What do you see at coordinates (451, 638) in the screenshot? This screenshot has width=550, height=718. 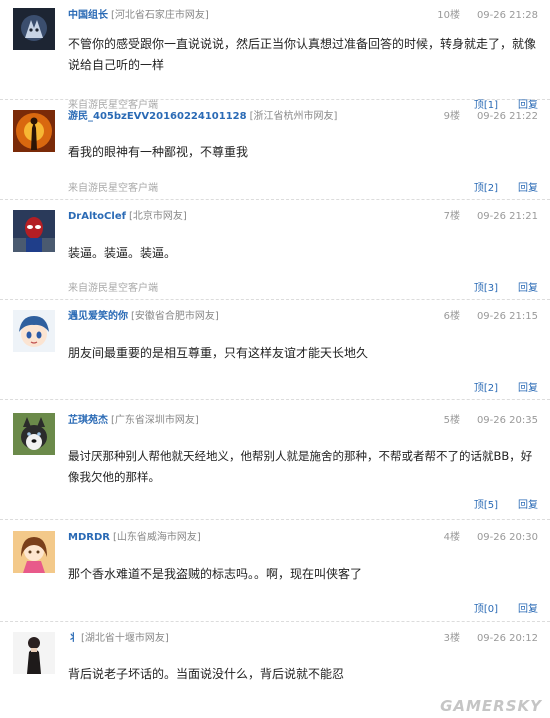 I see `floor-number: 3楼` at bounding box center [451, 638].